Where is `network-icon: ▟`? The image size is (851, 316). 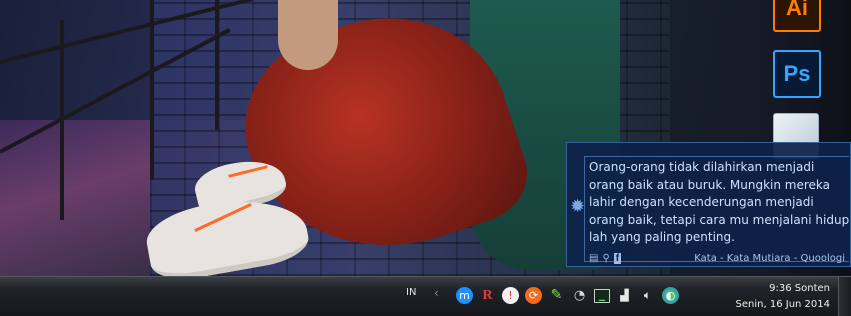
network-icon: ▟ is located at coordinates (624, 295).